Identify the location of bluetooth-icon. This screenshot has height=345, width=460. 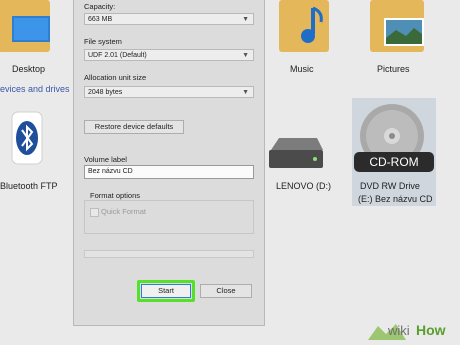
(28, 140).